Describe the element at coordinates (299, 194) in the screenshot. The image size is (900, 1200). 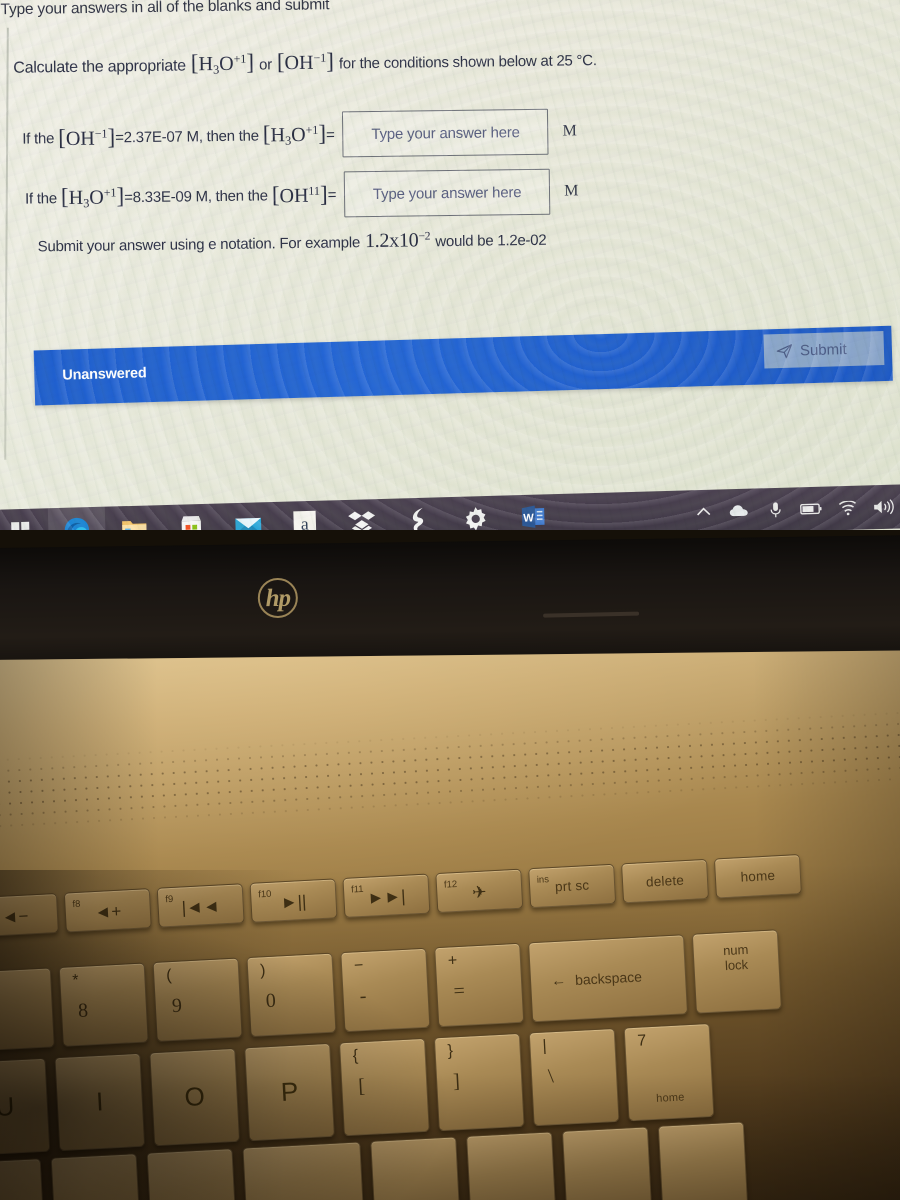
I see `row2-target-species: [OH11]` at that location.